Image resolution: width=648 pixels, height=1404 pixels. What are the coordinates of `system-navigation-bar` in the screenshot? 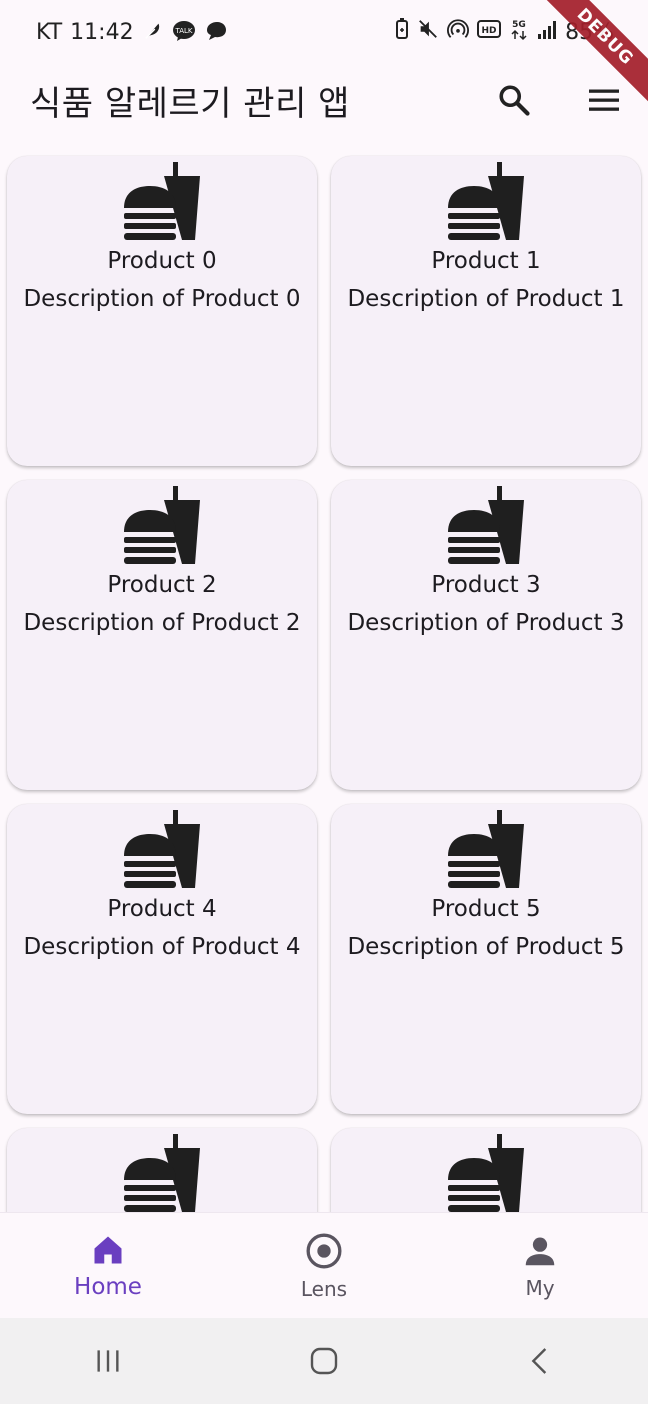 It's located at (324, 1361).